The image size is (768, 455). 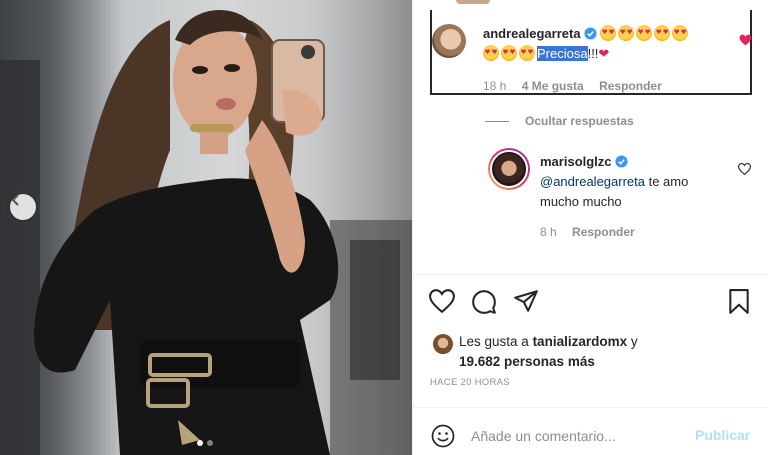 I want to click on selected-text: Preciosa, so click(x=562, y=53).